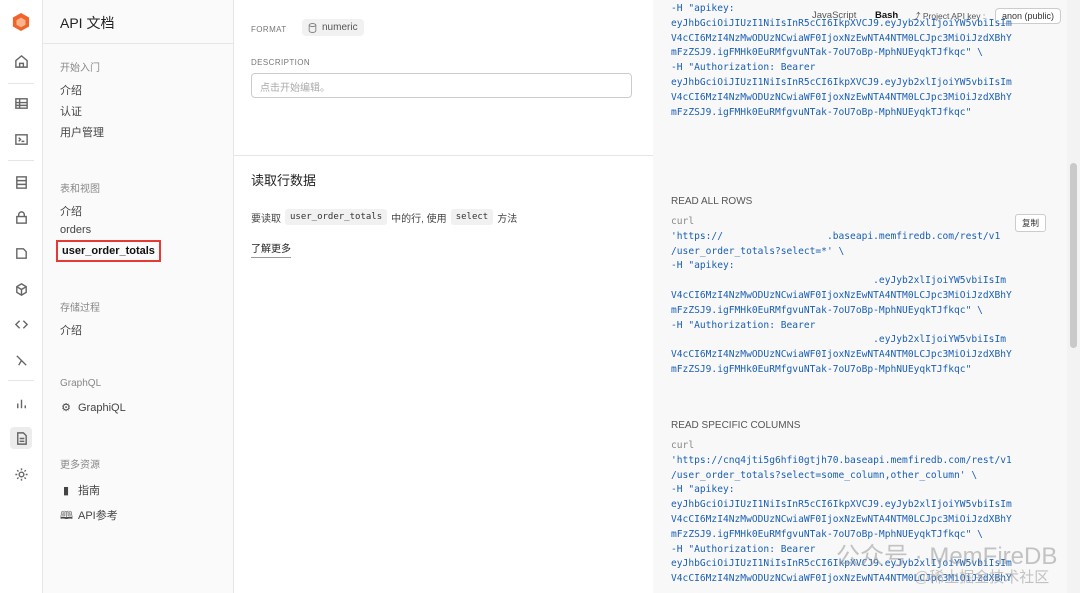  I want to click on watermark-subtext: @稀土掘金技术社区, so click(982, 577).